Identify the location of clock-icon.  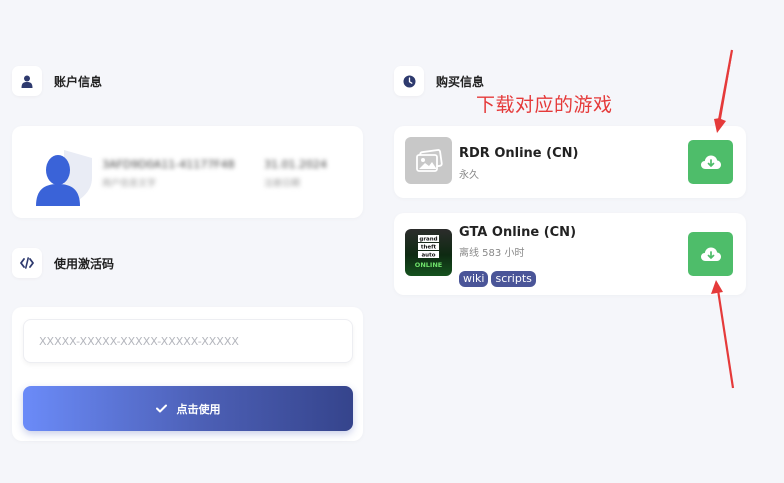
(409, 81).